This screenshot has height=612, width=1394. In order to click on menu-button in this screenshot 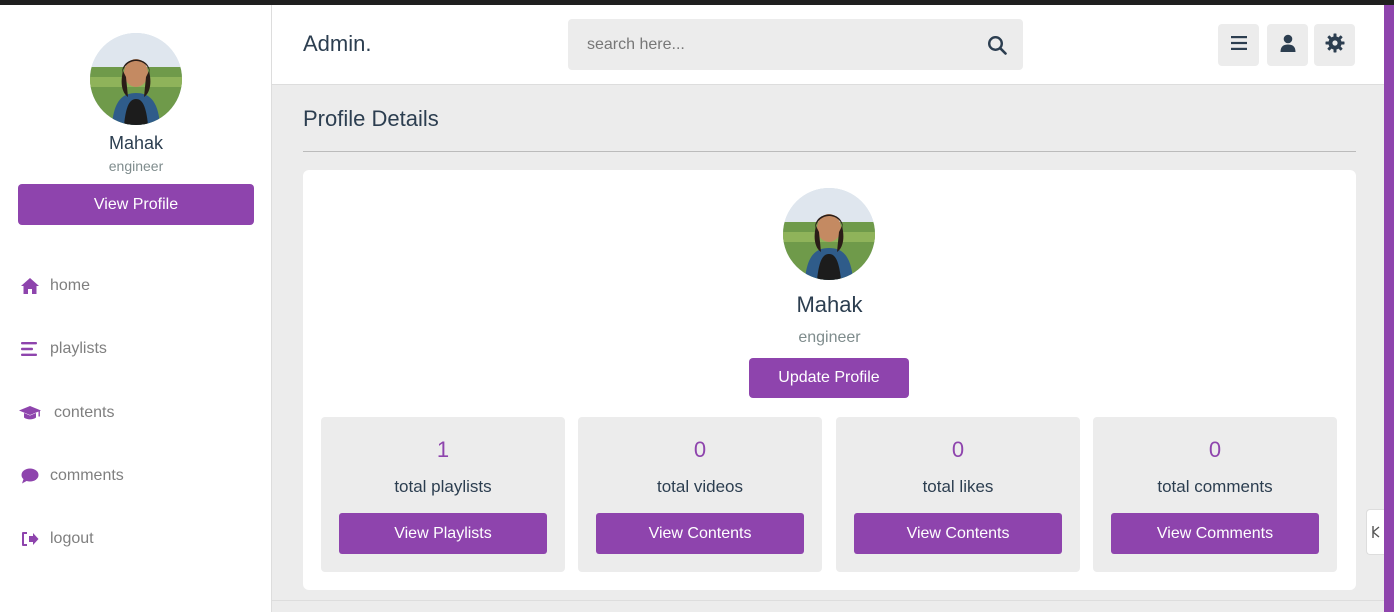, I will do `click(1238, 45)`.